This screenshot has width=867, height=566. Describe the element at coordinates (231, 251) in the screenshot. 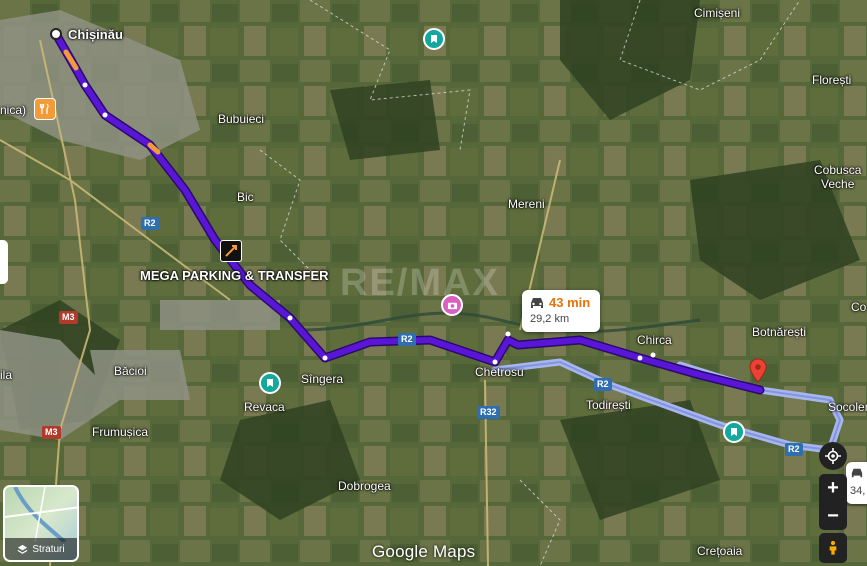

I see `airplane-icon` at that location.